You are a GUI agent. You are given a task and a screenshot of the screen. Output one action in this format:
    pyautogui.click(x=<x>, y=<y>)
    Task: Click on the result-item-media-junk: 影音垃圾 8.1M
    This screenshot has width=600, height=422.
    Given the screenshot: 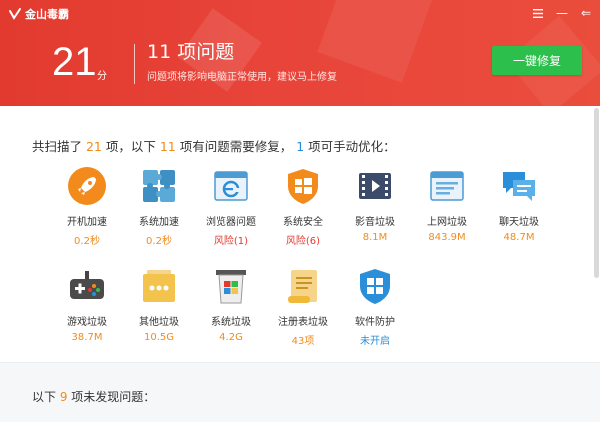 What is the action you would take?
    pyautogui.click(x=375, y=204)
    